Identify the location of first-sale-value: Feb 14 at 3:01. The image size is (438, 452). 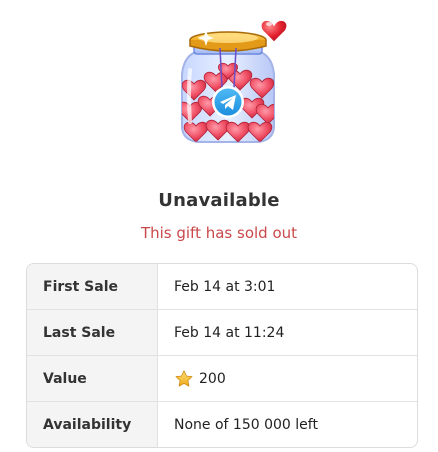
(225, 286).